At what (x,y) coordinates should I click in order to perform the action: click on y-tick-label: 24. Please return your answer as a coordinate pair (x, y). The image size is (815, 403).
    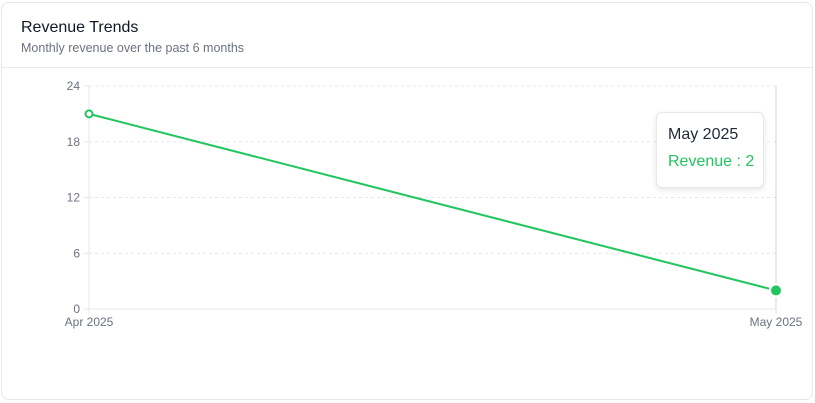
    Looking at the image, I should click on (74, 86).